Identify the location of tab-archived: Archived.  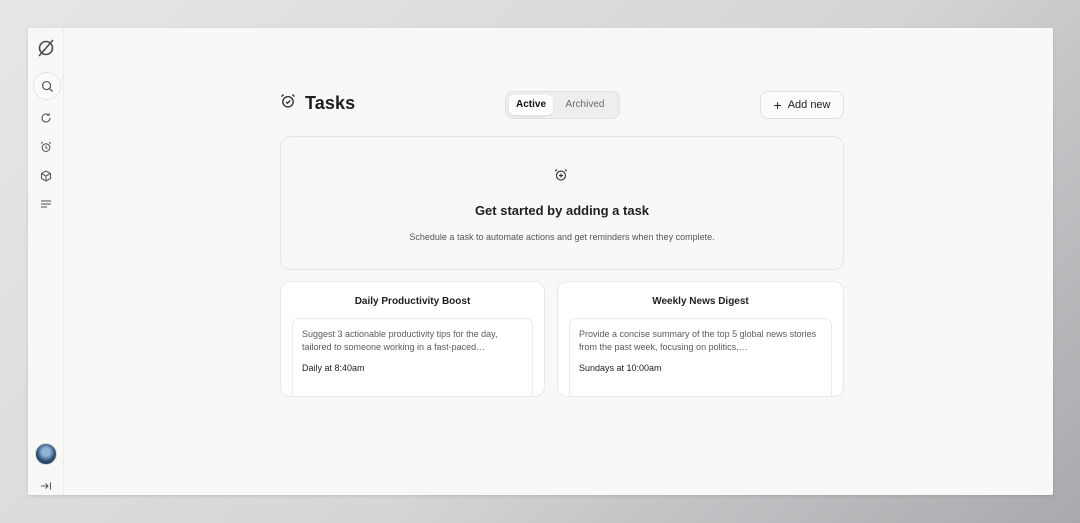
(585, 105).